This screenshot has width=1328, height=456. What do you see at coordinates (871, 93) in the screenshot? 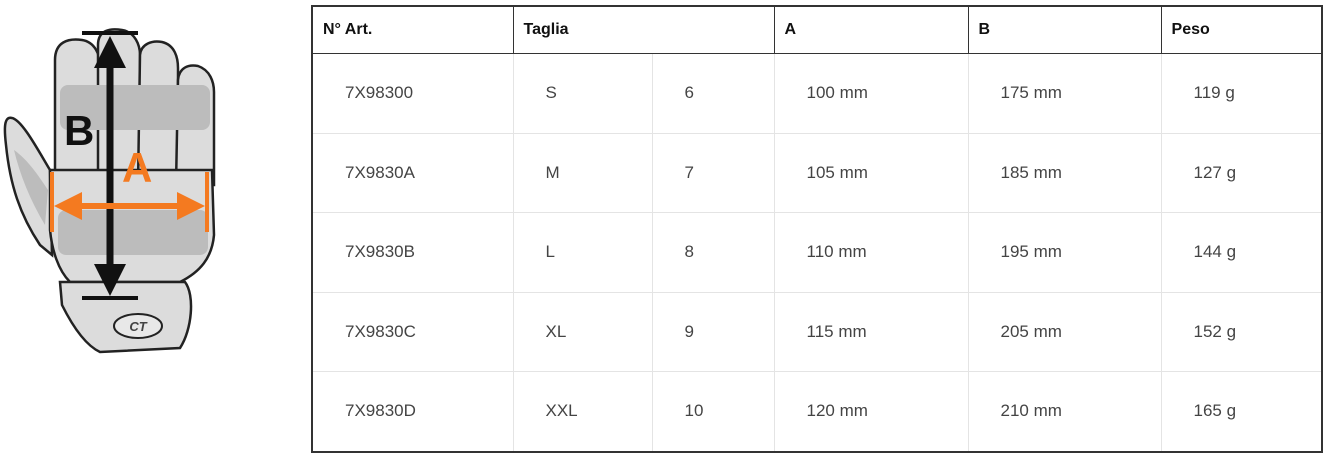
I see `cell-a: 100 mm` at bounding box center [871, 93].